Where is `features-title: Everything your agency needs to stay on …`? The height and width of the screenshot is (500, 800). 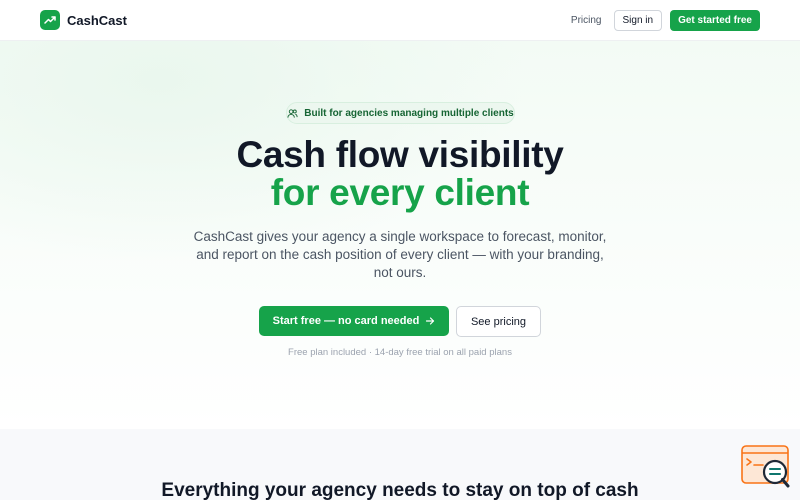 features-title: Everything your agency needs to stay on … is located at coordinates (400, 490).